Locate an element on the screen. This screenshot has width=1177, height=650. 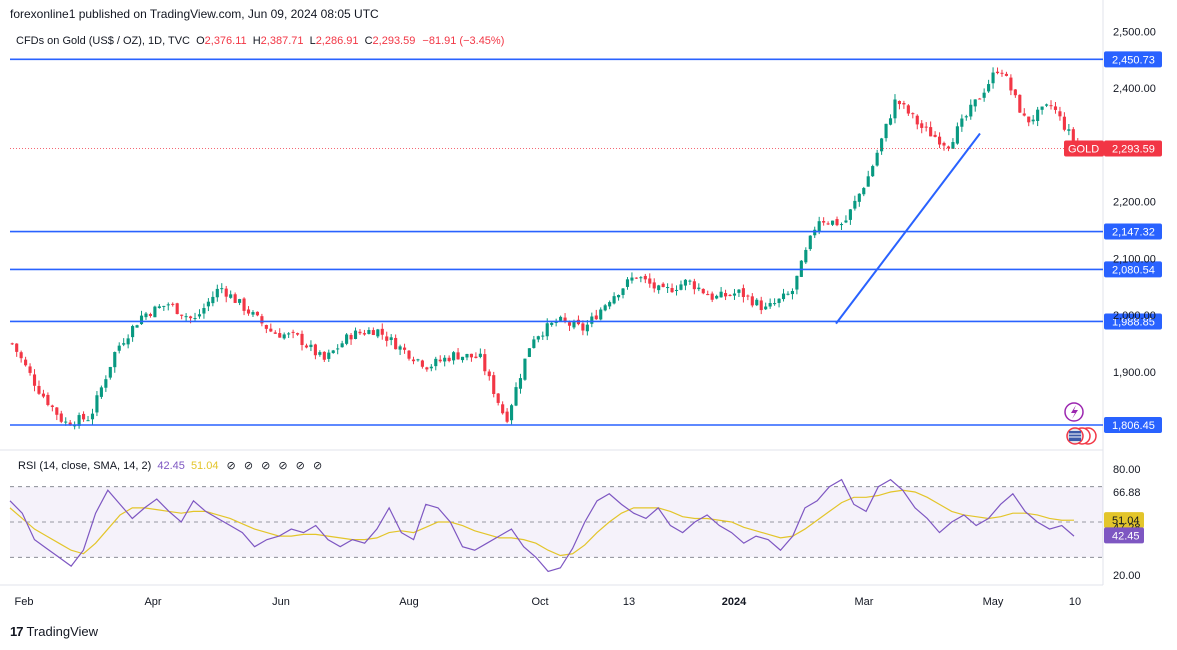
last-price-label: 2,293.59 is located at coordinates (1133, 150).